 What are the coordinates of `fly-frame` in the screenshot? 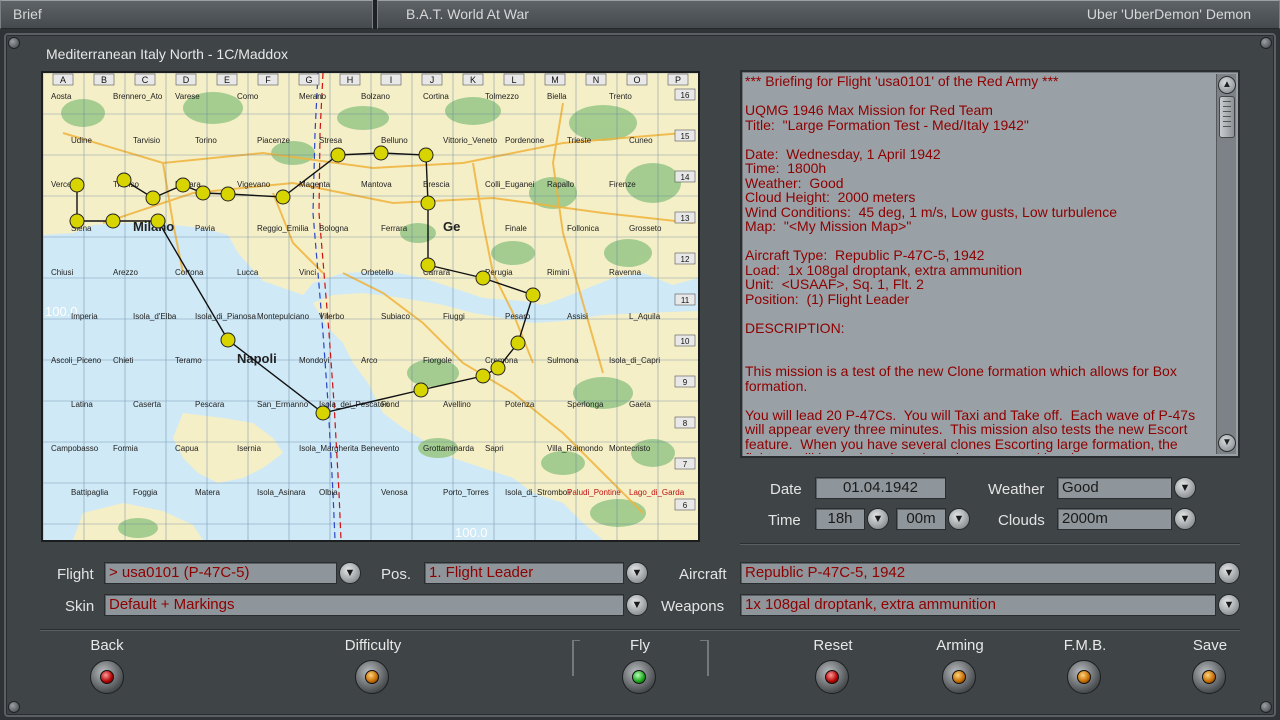 It's located at (573, 658).